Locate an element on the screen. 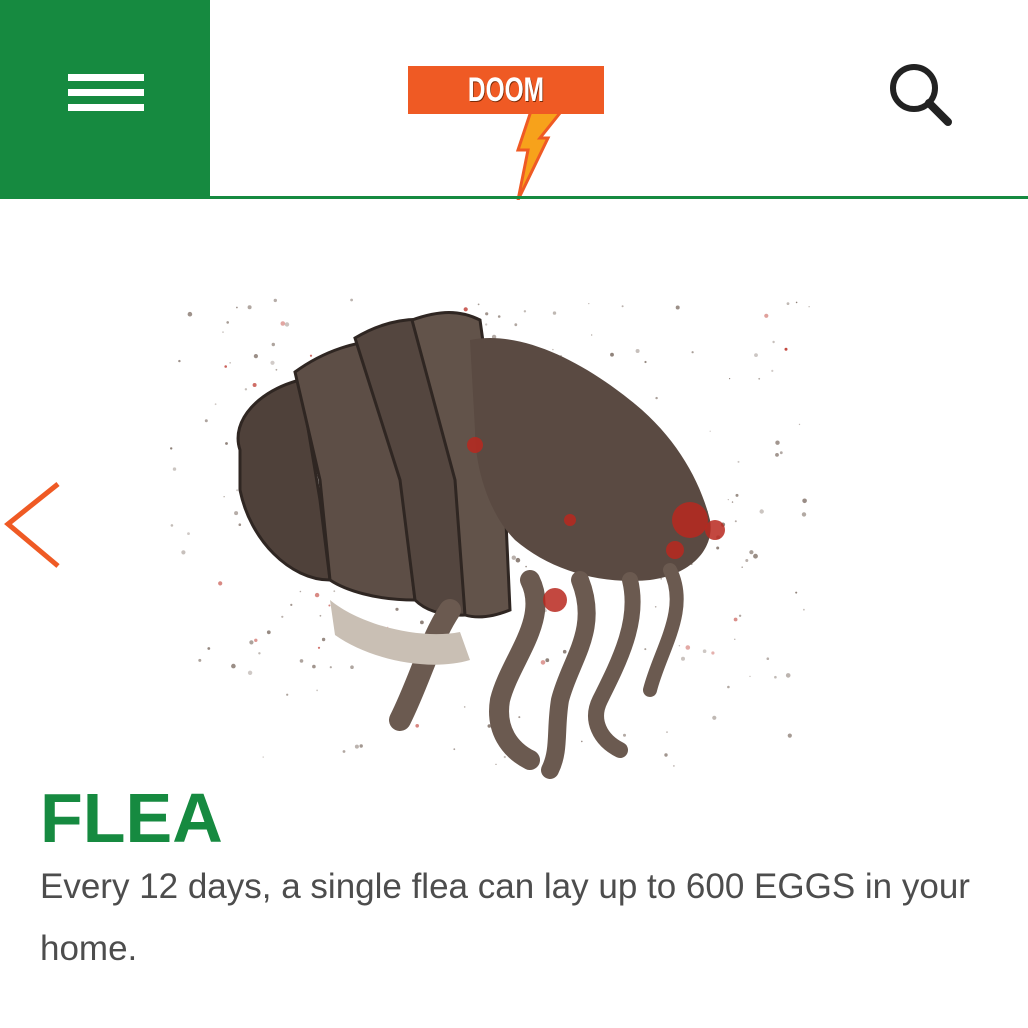 Image resolution: width=1028 pixels, height=1028 pixels. doom-logo: DOOM is located at coordinates (508, 134).